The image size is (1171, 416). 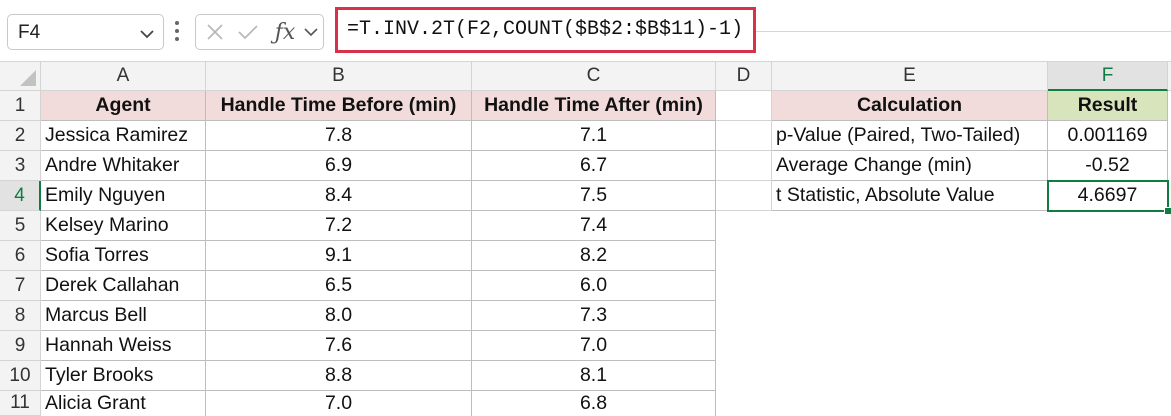 What do you see at coordinates (594, 376) in the screenshot?
I see `table-cell-after: 8.1` at bounding box center [594, 376].